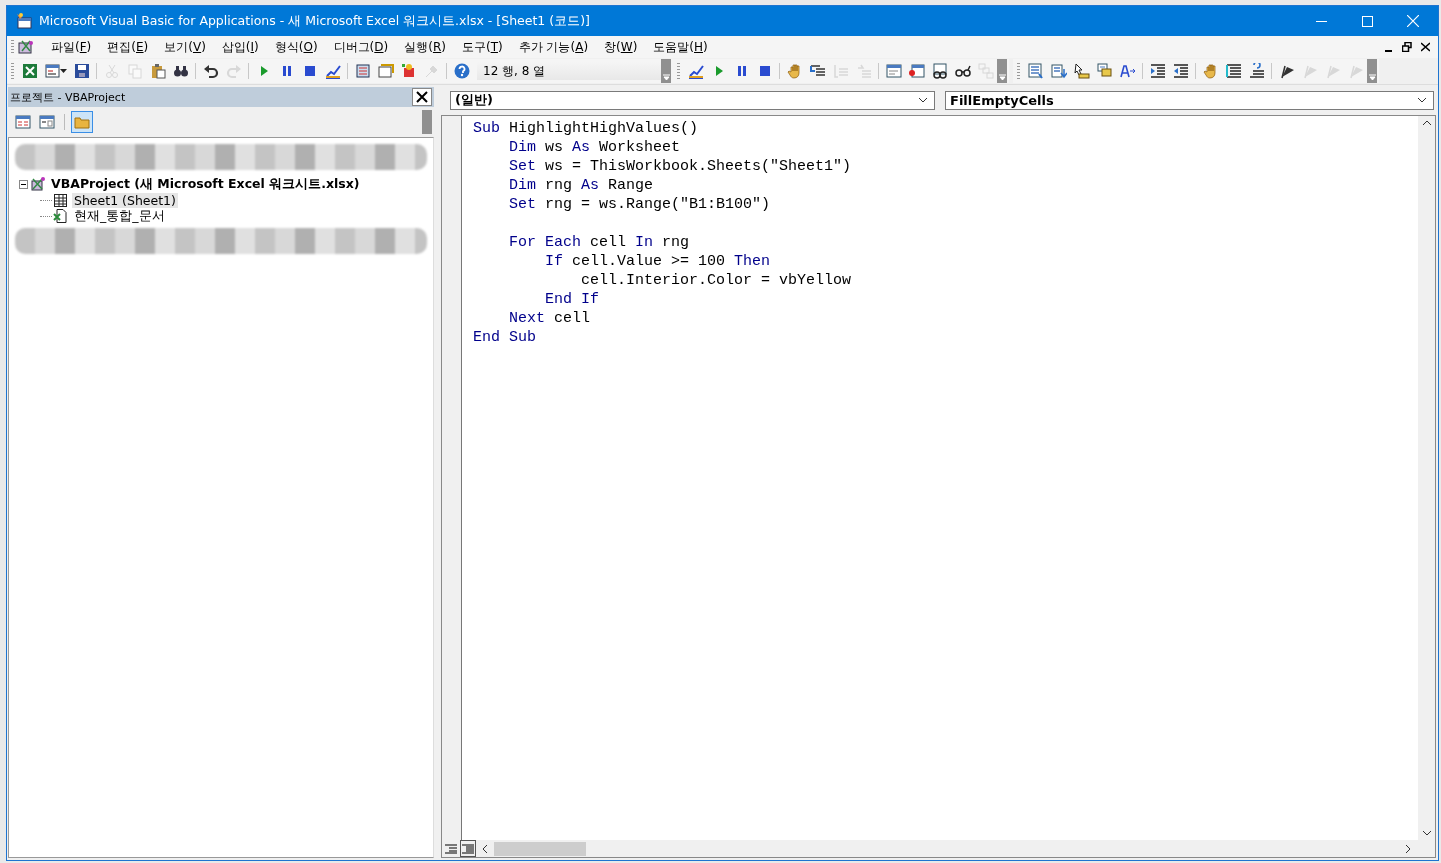 The width and height of the screenshot is (1441, 863). What do you see at coordinates (599, 242) in the screenshot?
I see `code-line: For Each cell In rng` at bounding box center [599, 242].